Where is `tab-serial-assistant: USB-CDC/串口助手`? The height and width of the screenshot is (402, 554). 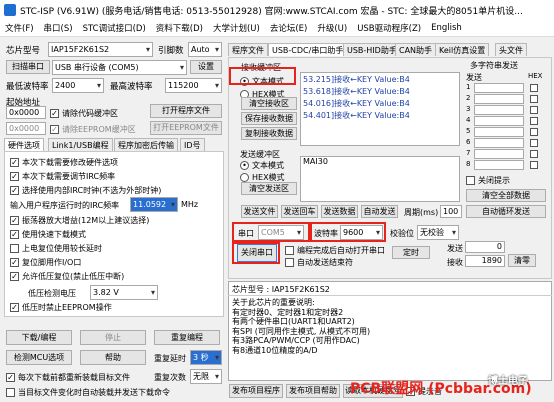 tab-serial-assistant: USB-CDC/串口助手 is located at coordinates (308, 49).